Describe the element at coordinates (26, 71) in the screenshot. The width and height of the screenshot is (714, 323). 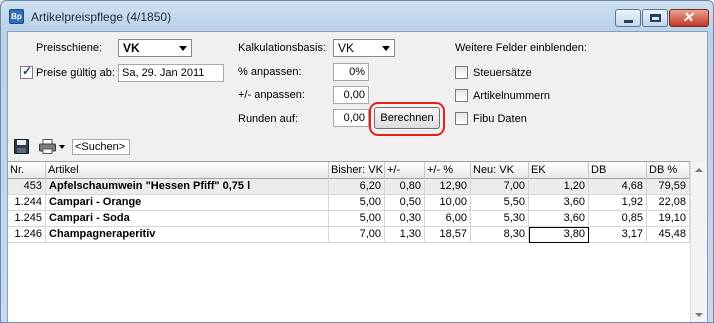
I see `preise-gueltig-checkbox` at that location.